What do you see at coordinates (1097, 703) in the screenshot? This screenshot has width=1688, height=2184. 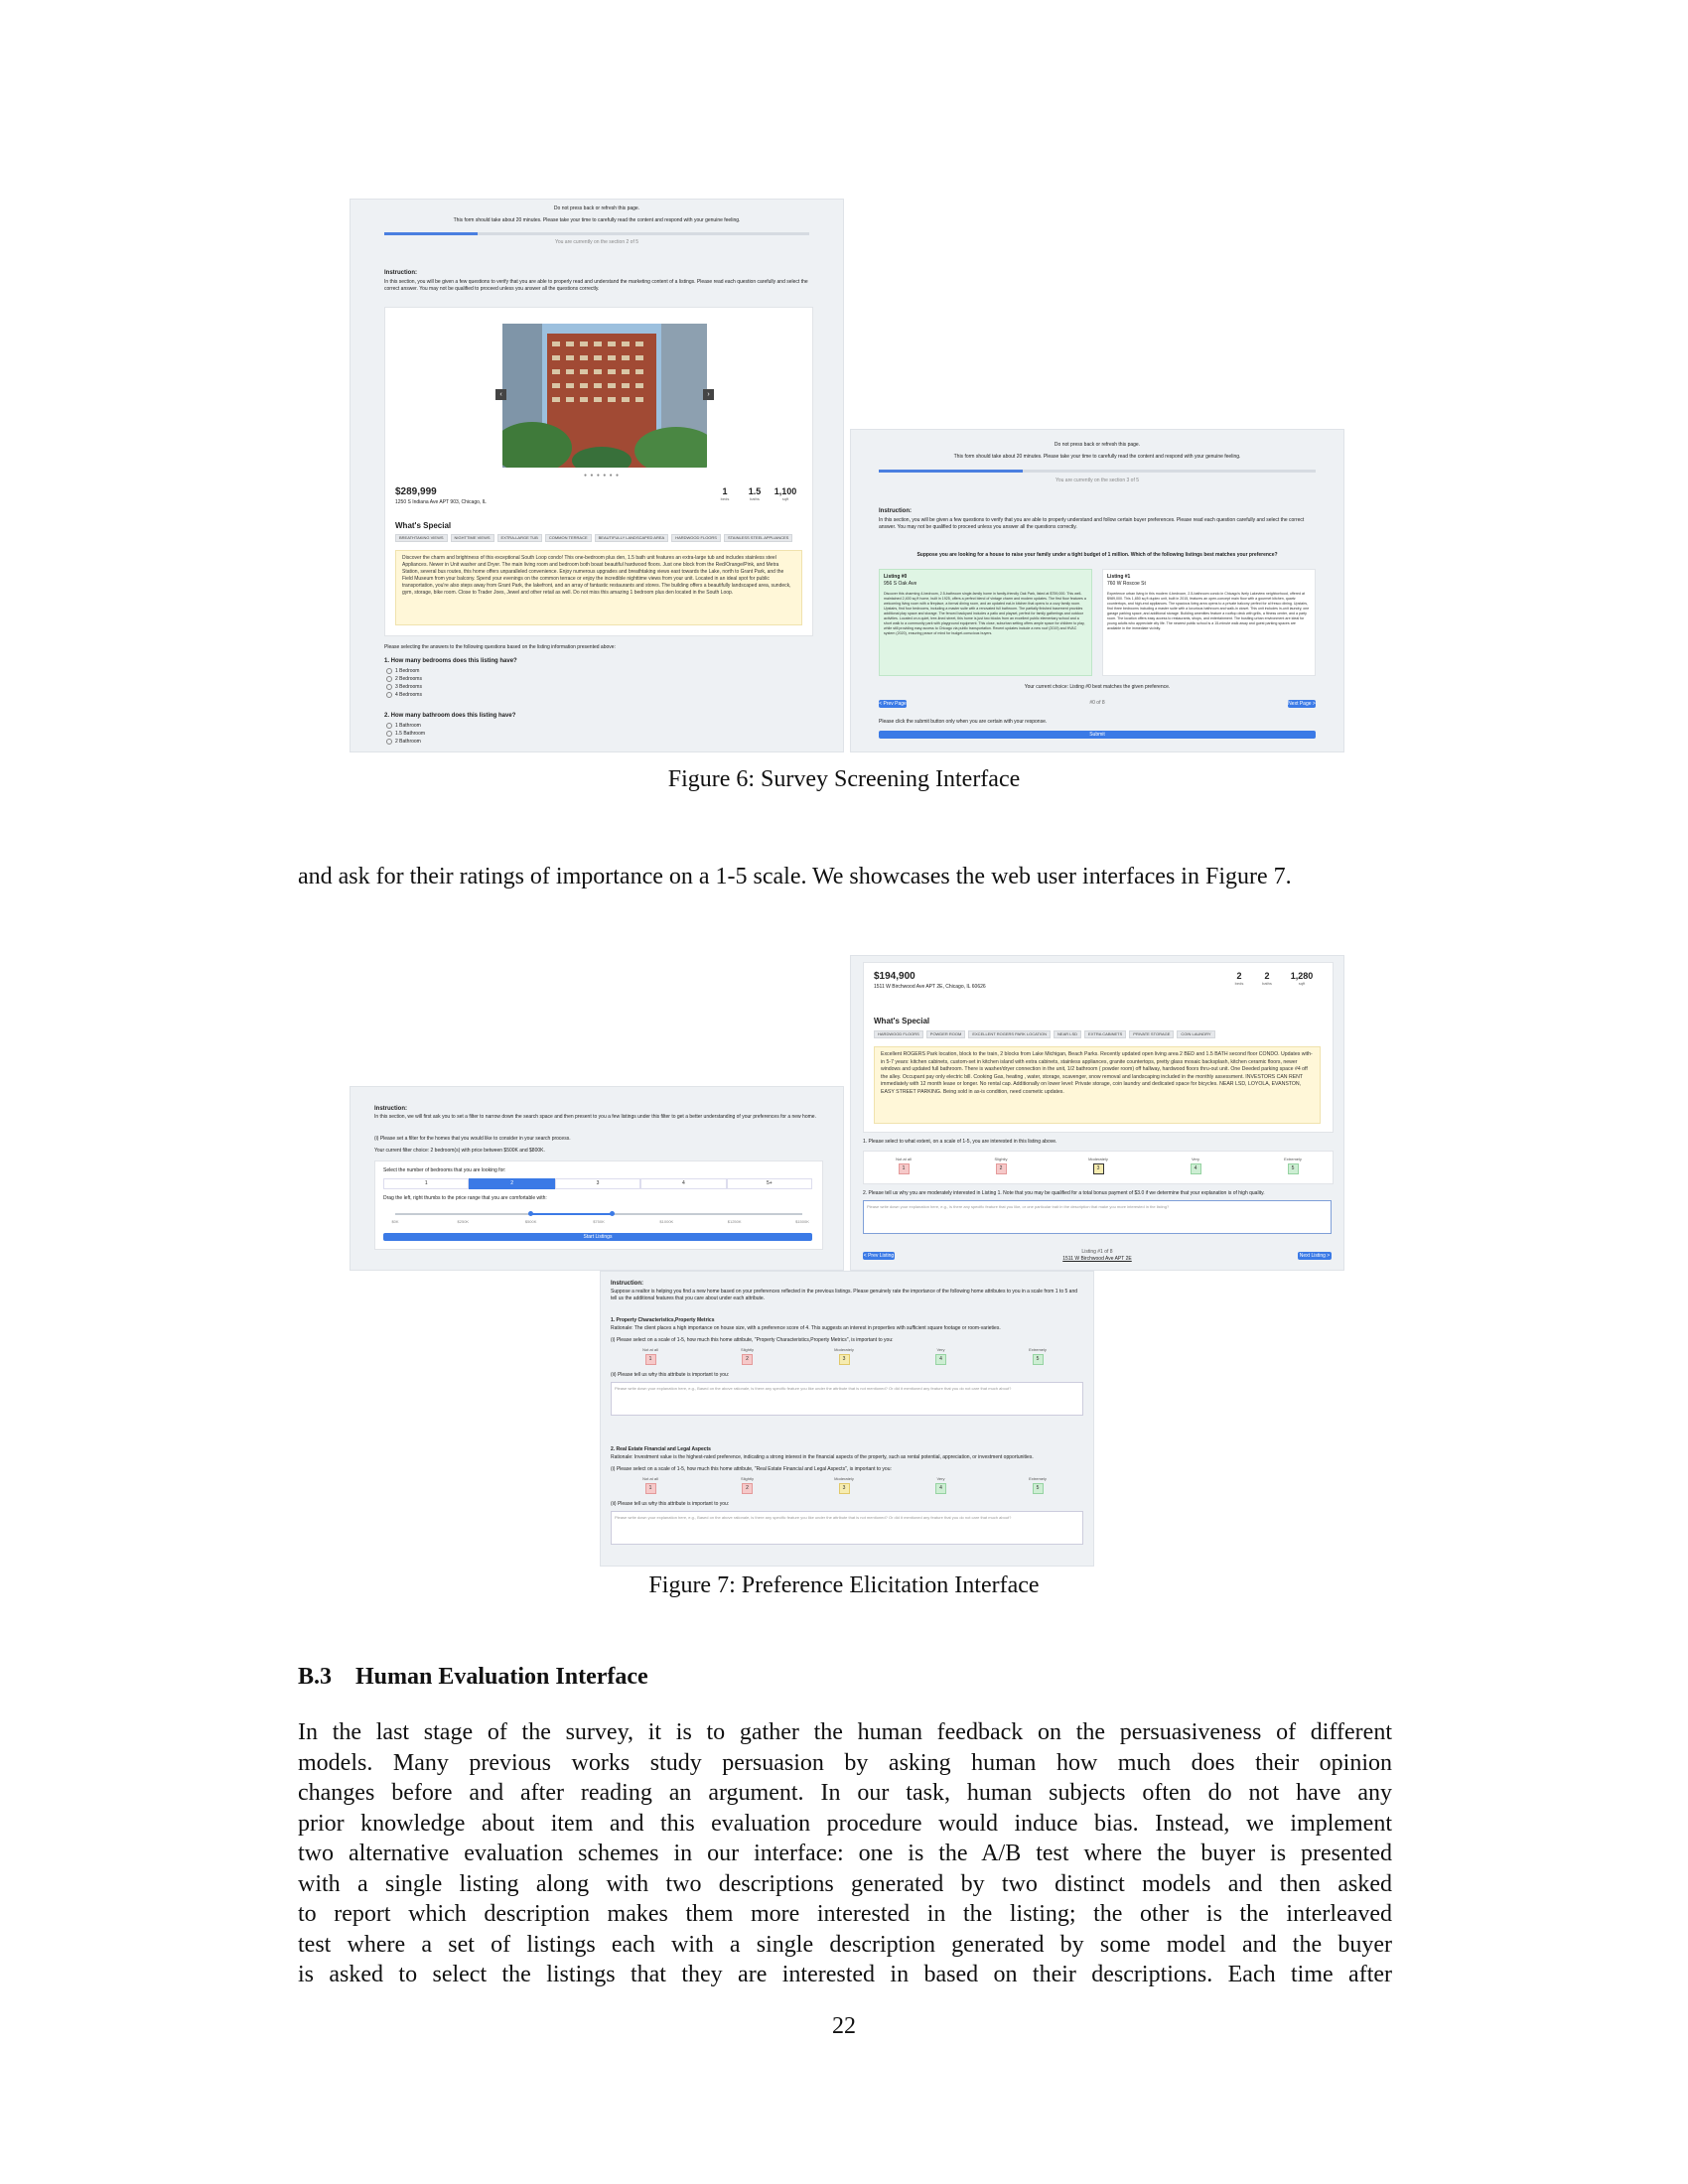 I see `page-indicator: #0 of 8` at bounding box center [1097, 703].